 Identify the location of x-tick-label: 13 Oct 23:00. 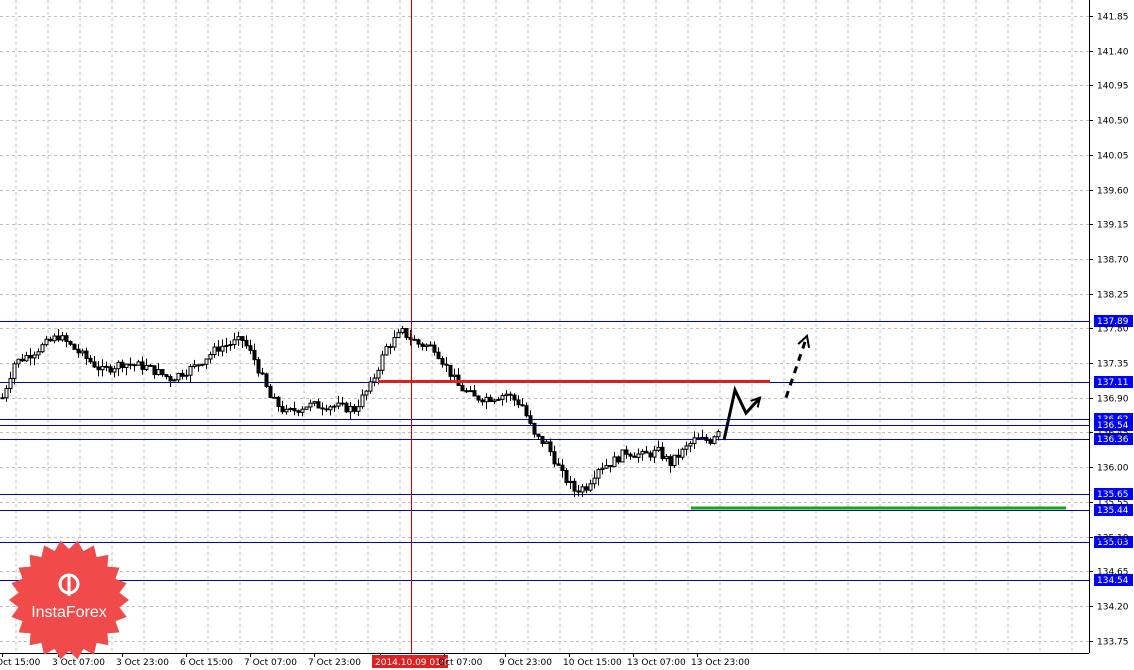
(720, 663).